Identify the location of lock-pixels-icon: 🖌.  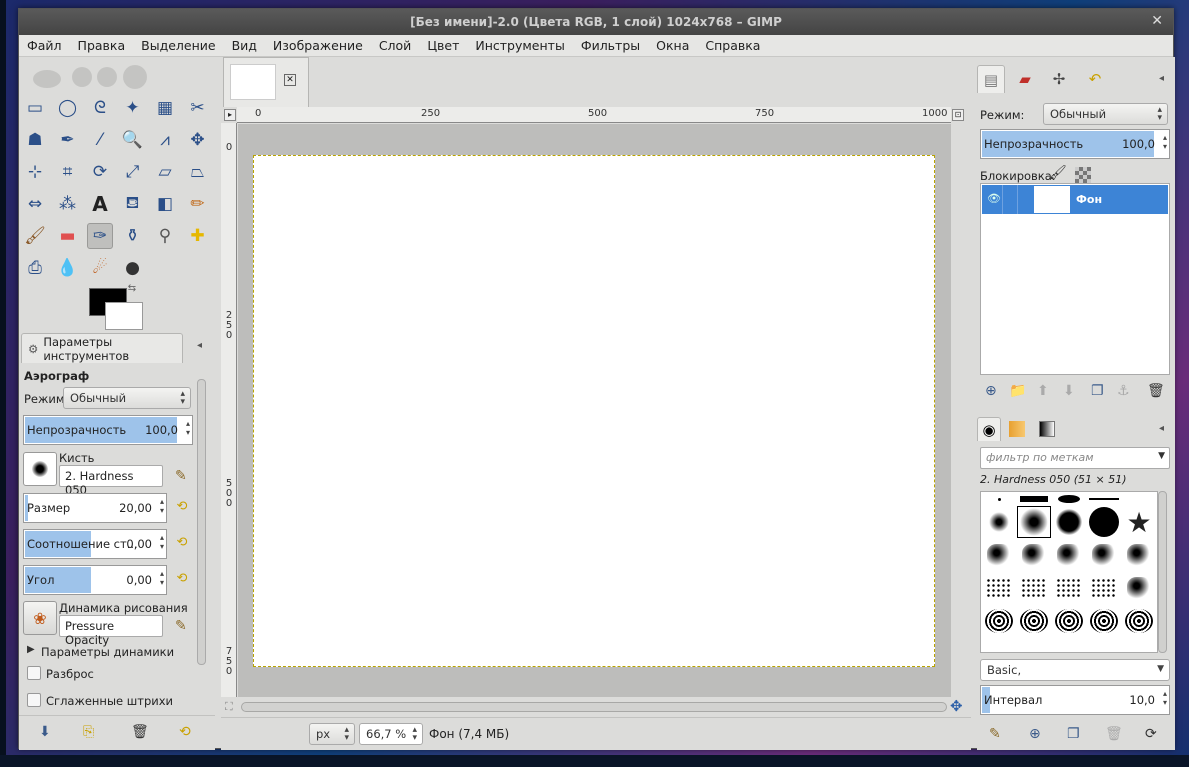
(1058, 173).